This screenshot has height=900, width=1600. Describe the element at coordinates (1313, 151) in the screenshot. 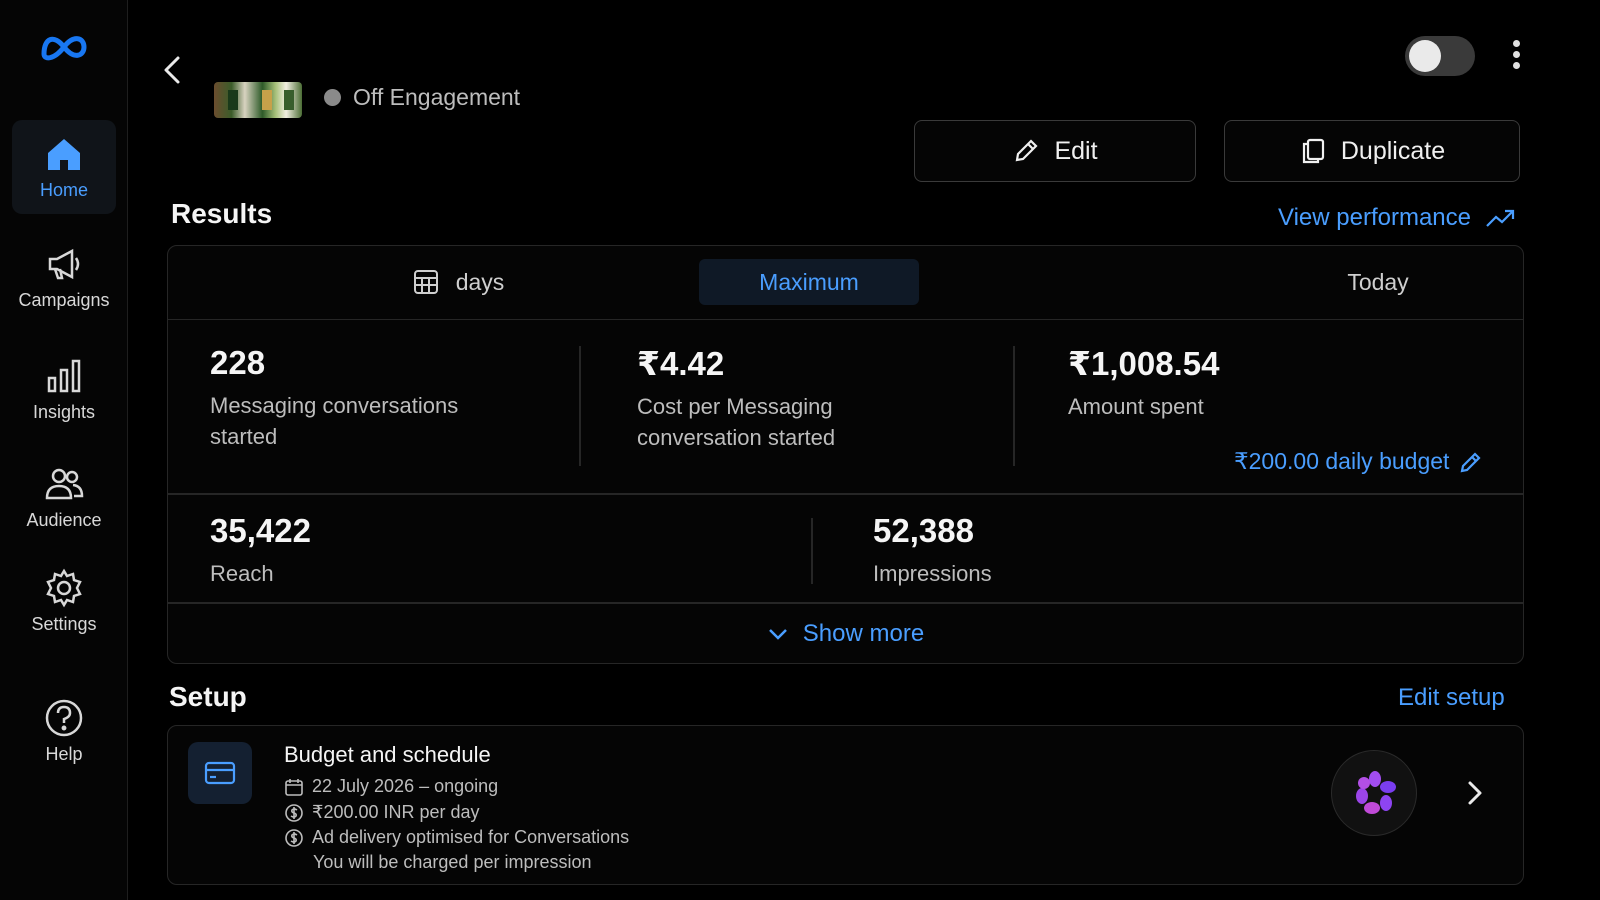

I see `duplicate-icon` at that location.